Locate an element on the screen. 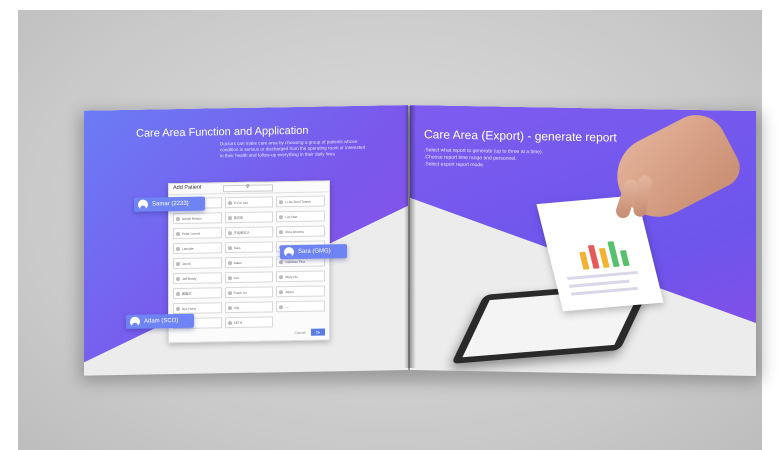 This screenshot has width=780, height=450. patient-name: Lilly is located at coordinates (236, 307).